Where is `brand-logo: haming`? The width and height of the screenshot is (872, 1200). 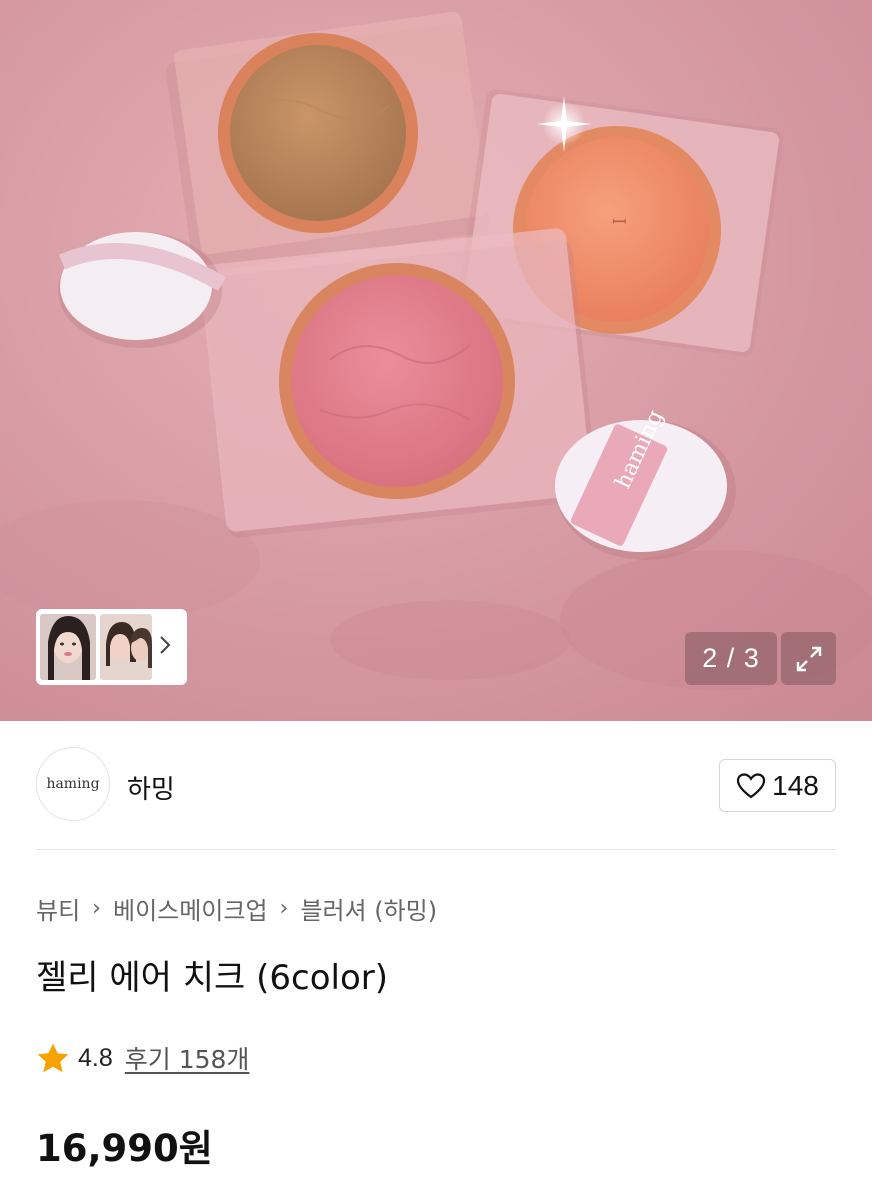 brand-logo: haming is located at coordinates (73, 784).